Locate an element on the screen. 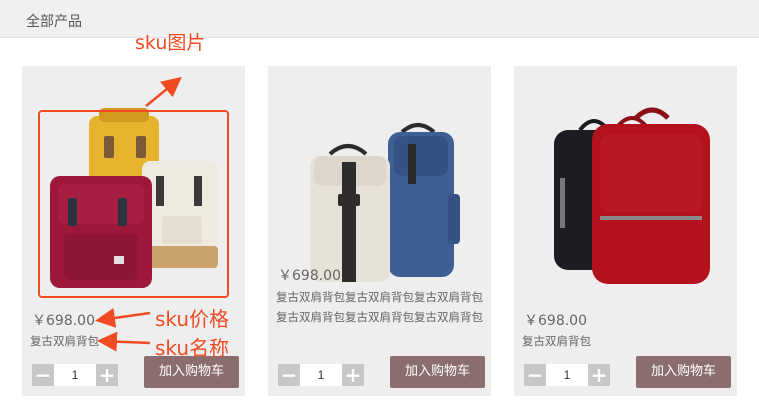 Image resolution: width=759 pixels, height=409 pixels. page-title: 全部产品 is located at coordinates (54, 22).